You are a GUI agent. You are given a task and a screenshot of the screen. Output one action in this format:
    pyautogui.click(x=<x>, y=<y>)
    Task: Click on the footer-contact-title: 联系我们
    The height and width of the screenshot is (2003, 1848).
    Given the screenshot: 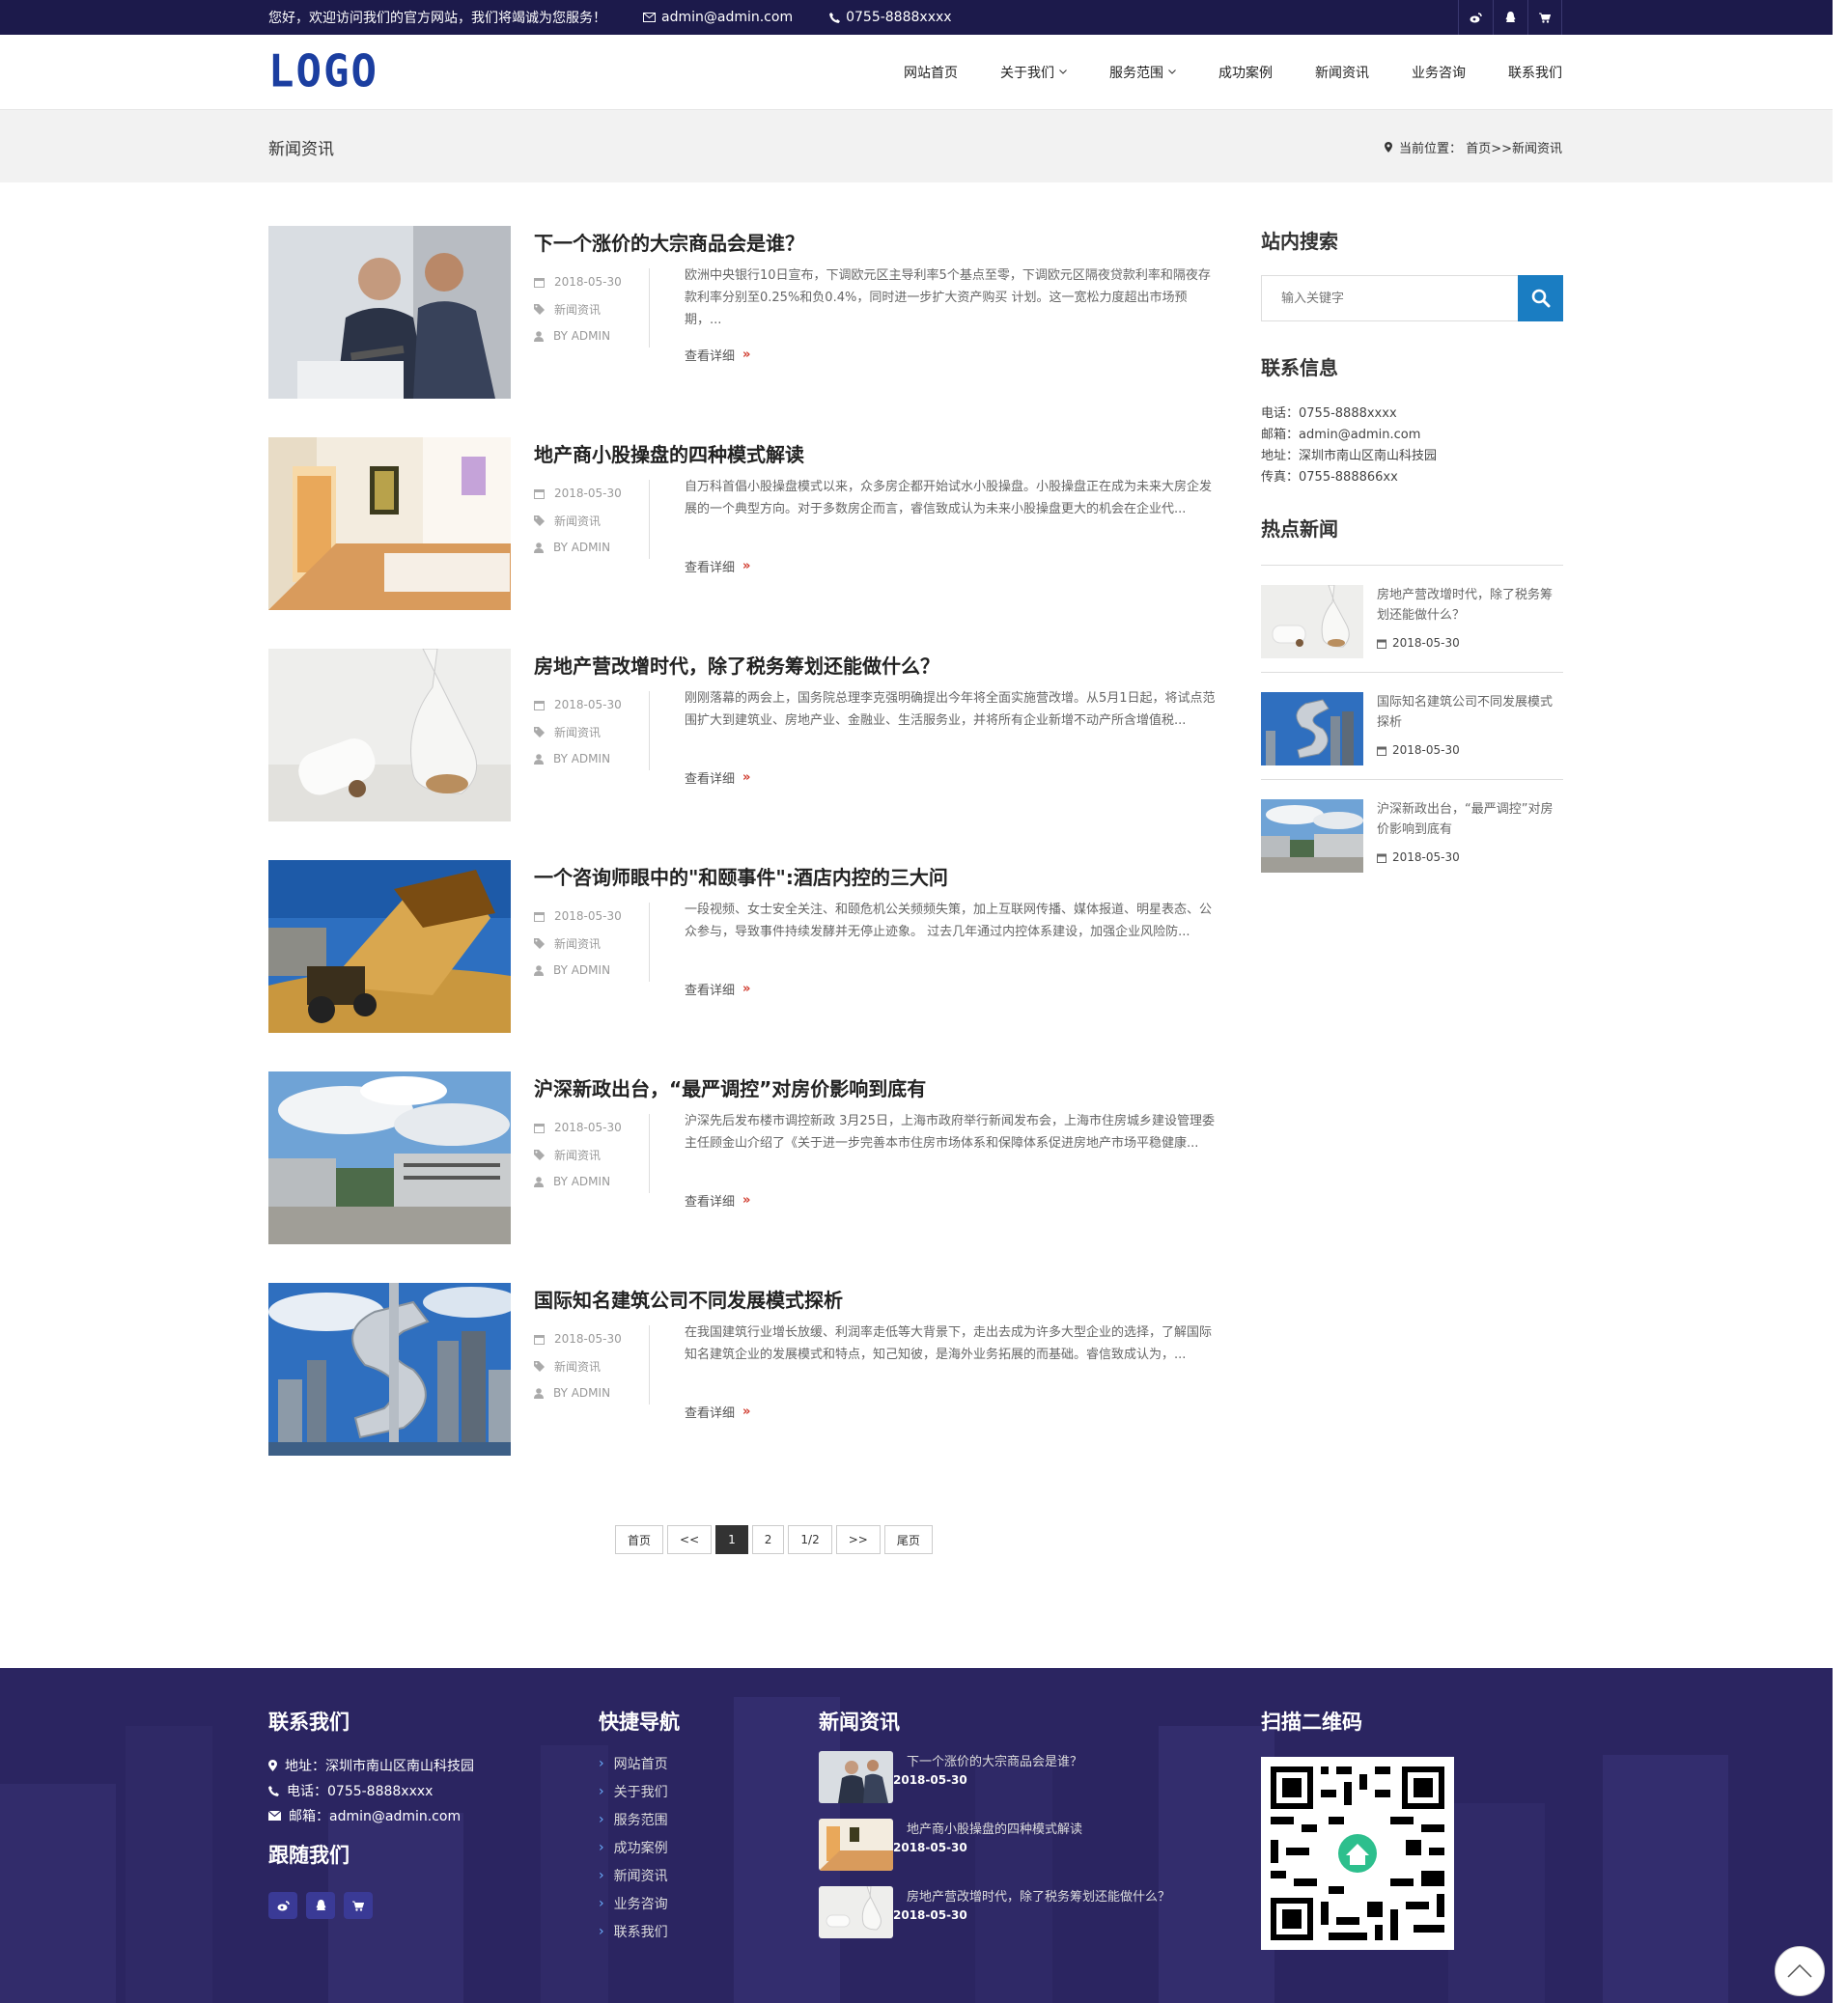 What is the action you would take?
    pyautogui.click(x=309, y=1722)
    